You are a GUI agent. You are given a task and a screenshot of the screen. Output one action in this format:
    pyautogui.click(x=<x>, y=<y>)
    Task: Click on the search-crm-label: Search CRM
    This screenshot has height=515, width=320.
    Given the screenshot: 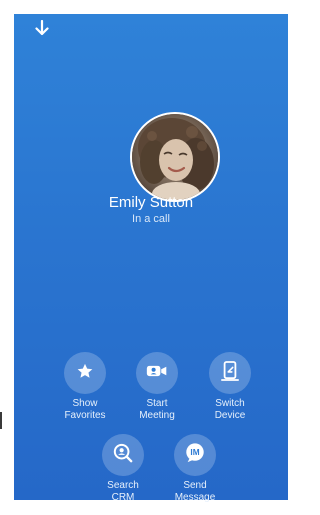 What is the action you would take?
    pyautogui.click(x=123, y=491)
    